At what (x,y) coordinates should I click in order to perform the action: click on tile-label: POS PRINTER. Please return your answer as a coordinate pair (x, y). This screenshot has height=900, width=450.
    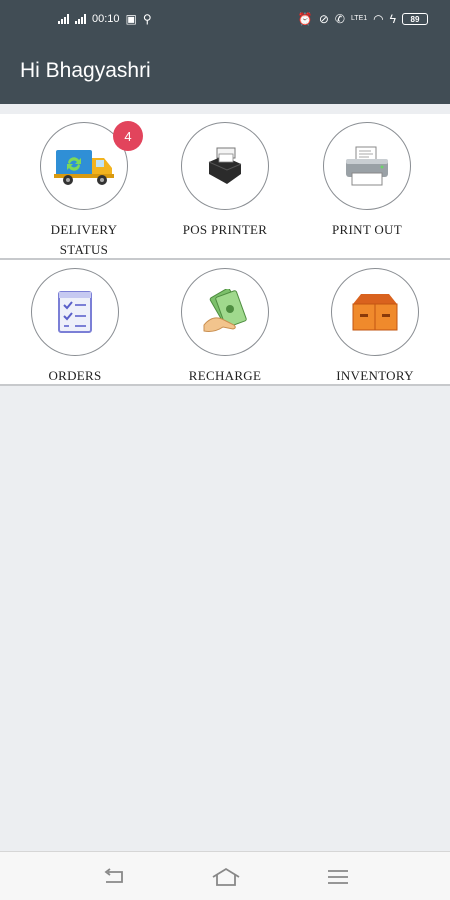
    Looking at the image, I should click on (225, 229).